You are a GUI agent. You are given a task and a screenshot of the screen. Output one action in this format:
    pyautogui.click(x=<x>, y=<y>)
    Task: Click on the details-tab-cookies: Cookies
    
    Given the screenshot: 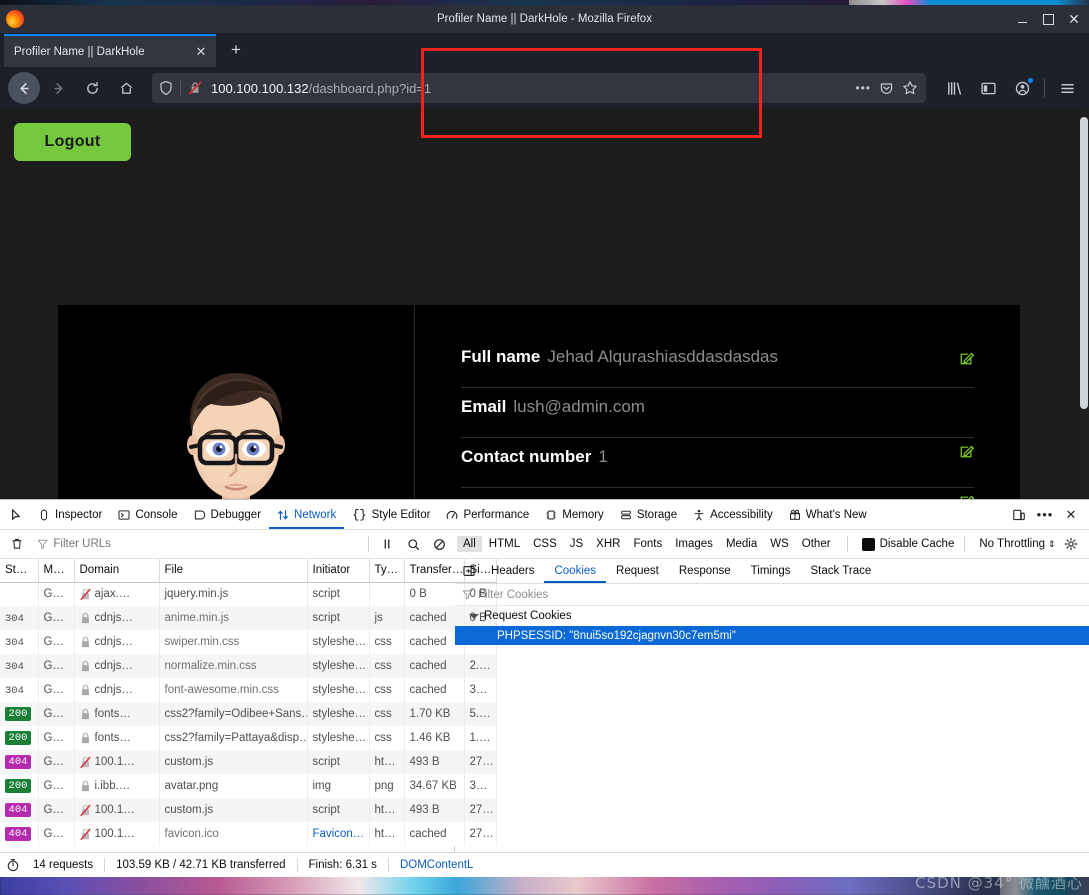 What is the action you would take?
    pyautogui.click(x=575, y=571)
    